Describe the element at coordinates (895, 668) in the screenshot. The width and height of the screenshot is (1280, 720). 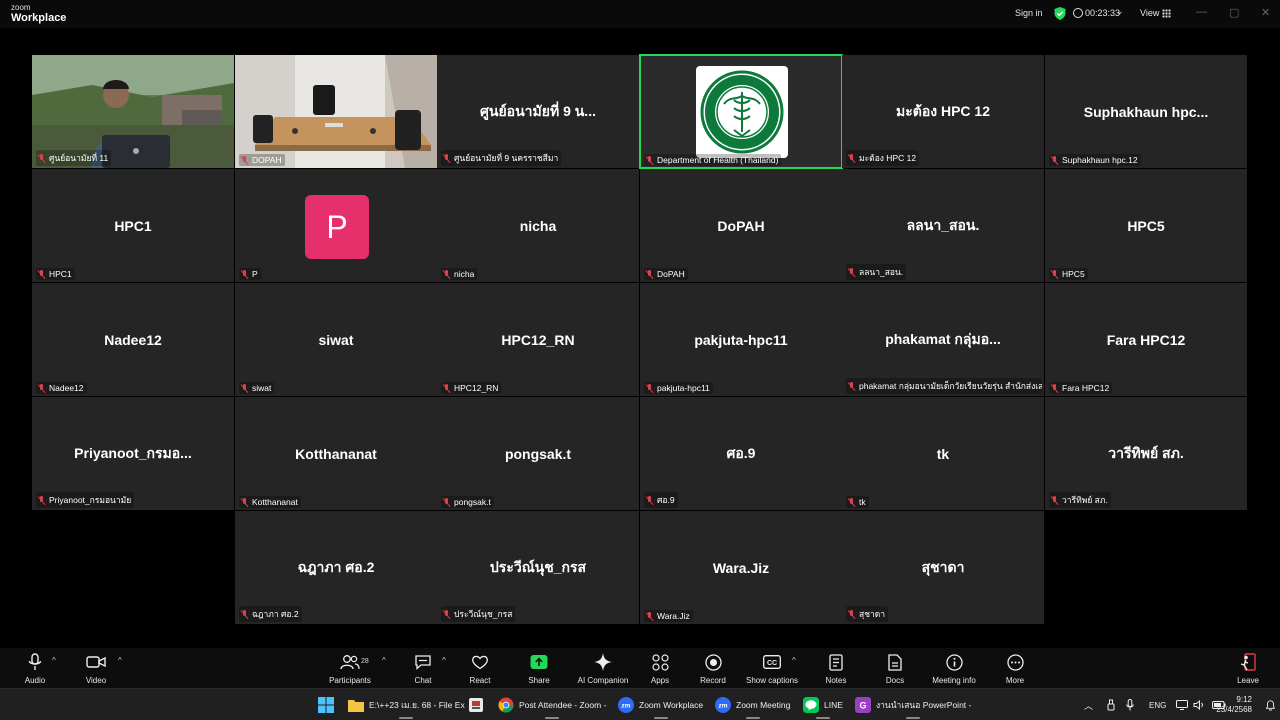
I see `docs-button: Docs` at that location.